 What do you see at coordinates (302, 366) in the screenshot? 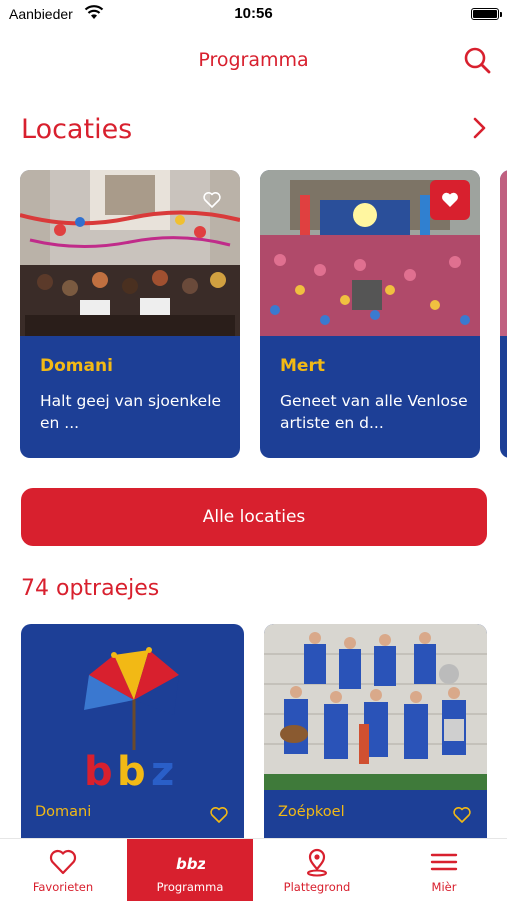
I see `location-title: Mert` at bounding box center [302, 366].